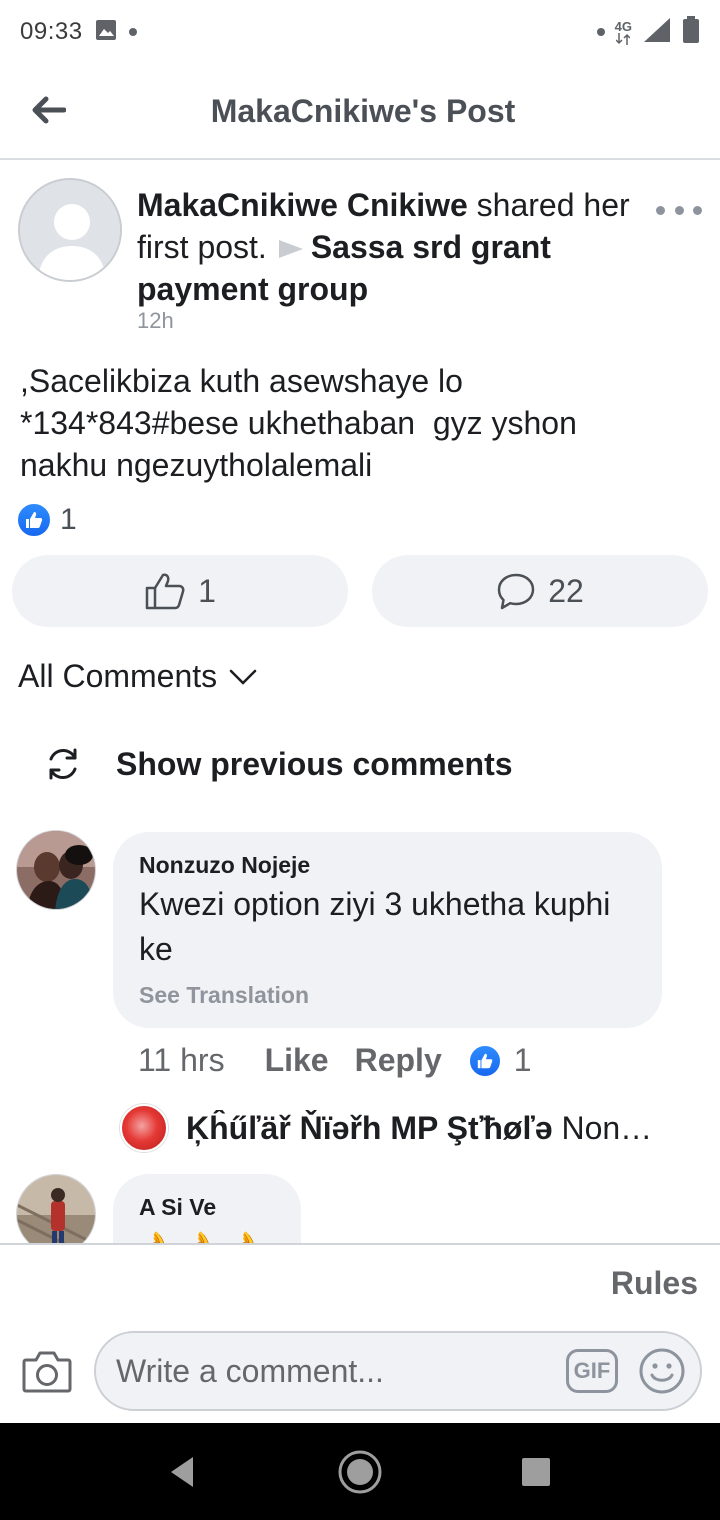  What do you see at coordinates (363, 110) in the screenshot?
I see `page-title: MakaCnikiwe's Post` at bounding box center [363, 110].